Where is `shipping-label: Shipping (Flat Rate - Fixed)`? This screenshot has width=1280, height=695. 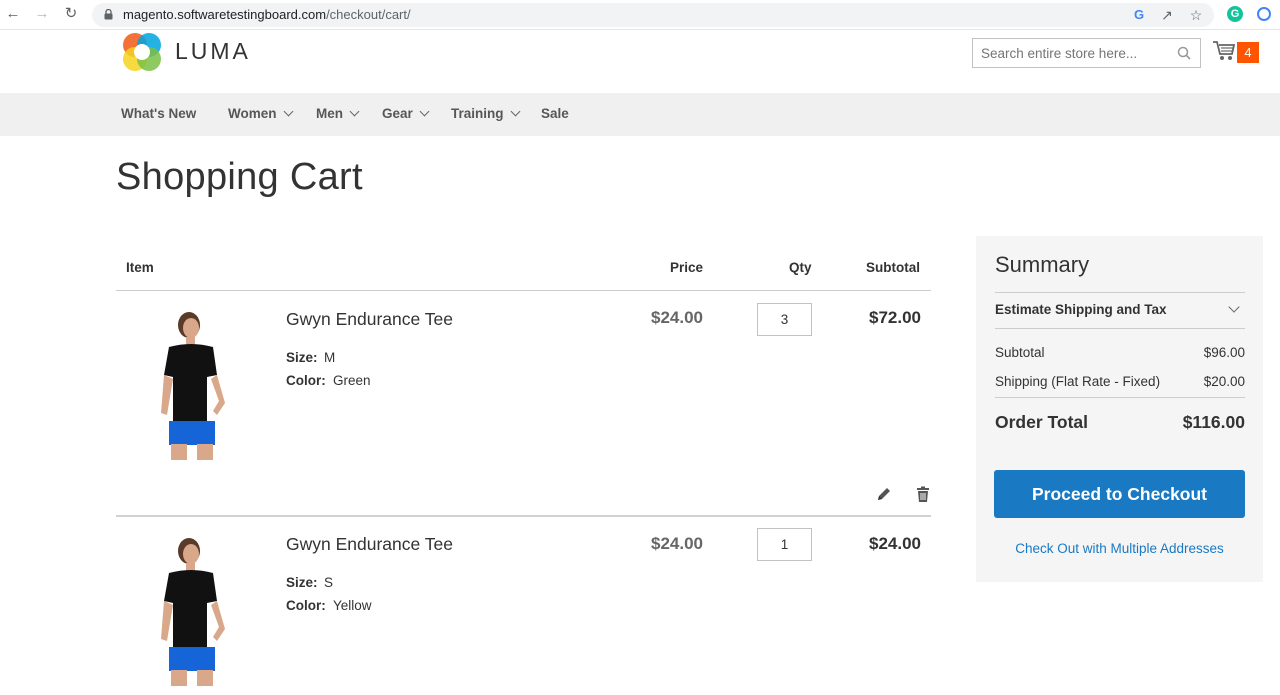
shipping-label: Shipping (Flat Rate - Fixed) is located at coordinates (1078, 381).